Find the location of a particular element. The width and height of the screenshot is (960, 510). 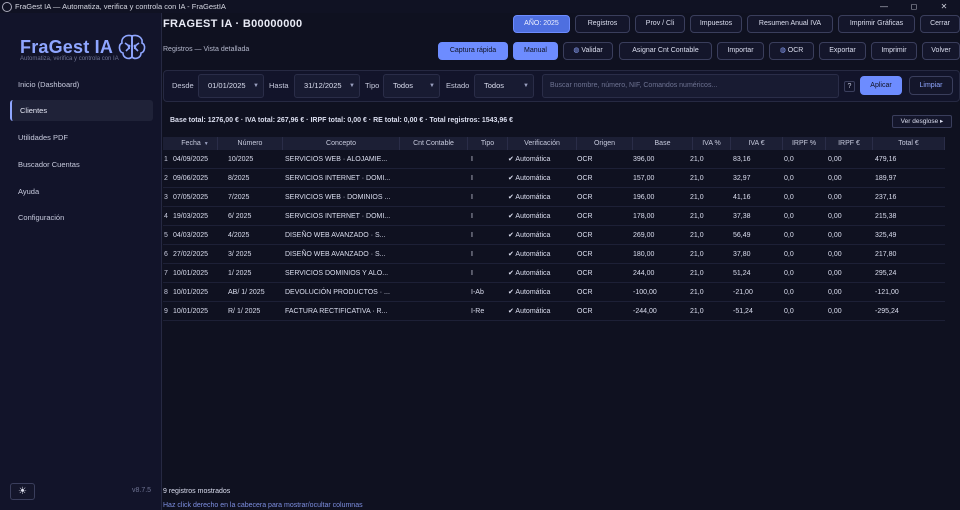

cell-base: -100,00 is located at coordinates (645, 292).